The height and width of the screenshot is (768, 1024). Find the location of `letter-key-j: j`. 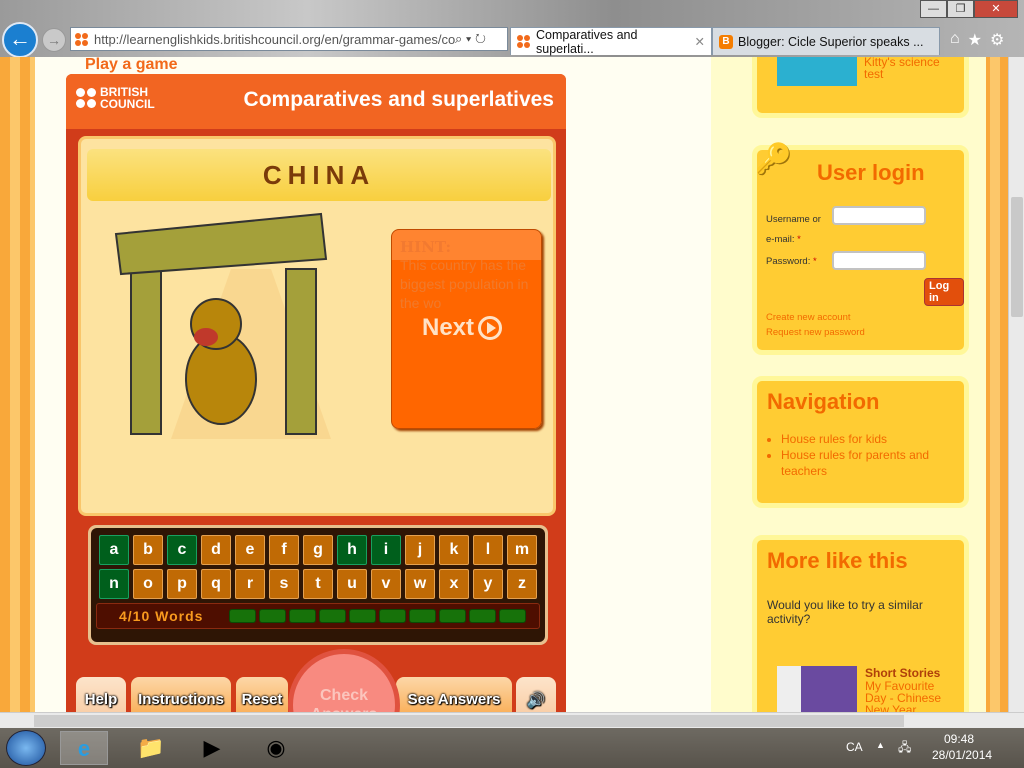

letter-key-j: j is located at coordinates (420, 550).